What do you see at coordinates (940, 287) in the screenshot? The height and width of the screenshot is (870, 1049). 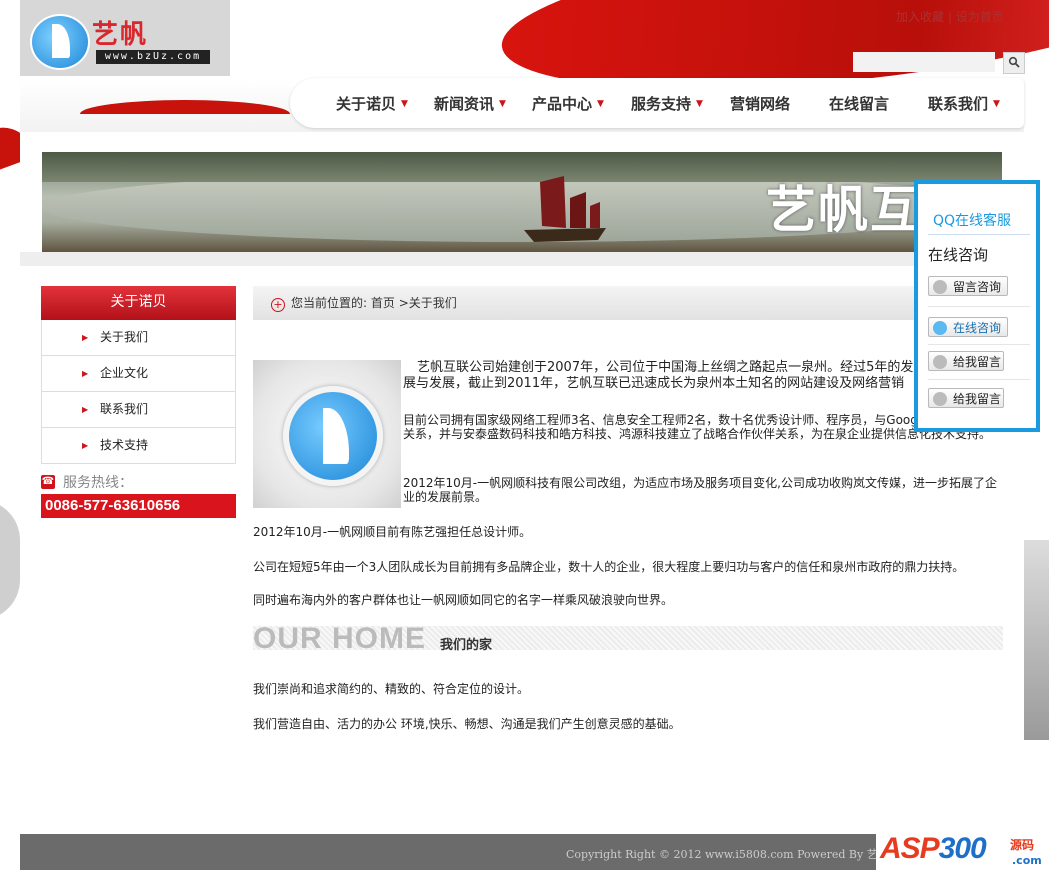 I see `user-icon` at bounding box center [940, 287].